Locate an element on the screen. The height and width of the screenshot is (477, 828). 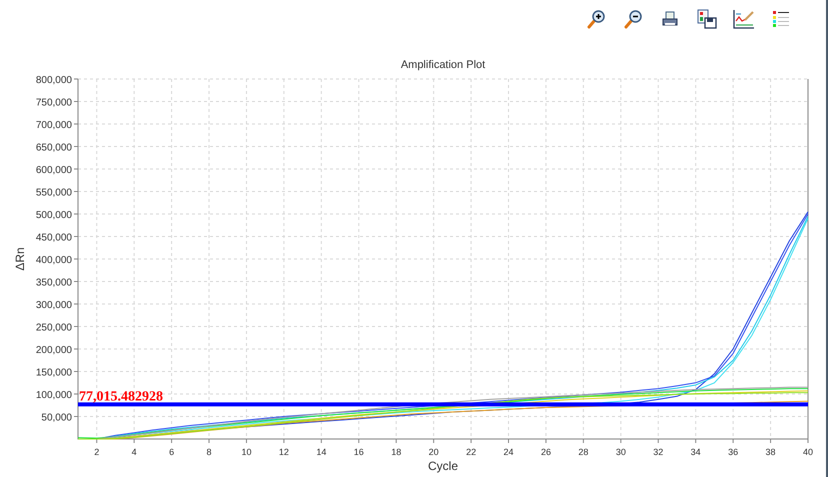
x-tick-label: 28 is located at coordinates (583, 452).